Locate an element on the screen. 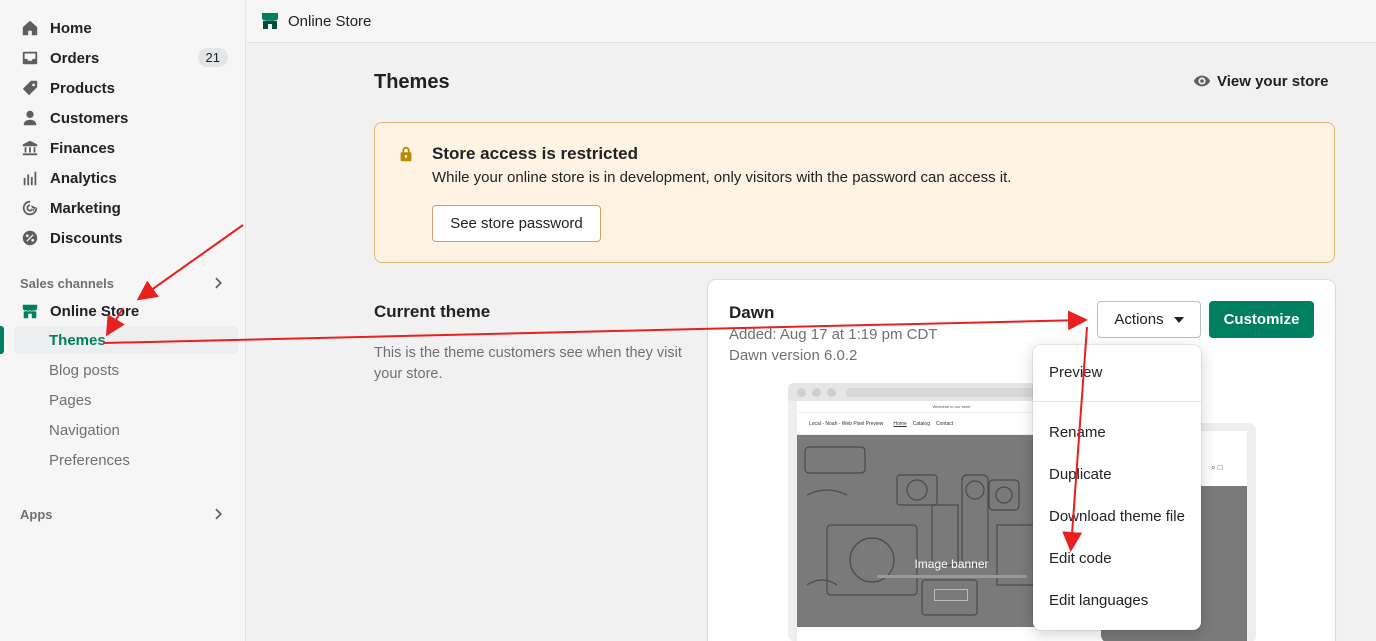  nav-orders: Orders 21 is located at coordinates (125, 58).